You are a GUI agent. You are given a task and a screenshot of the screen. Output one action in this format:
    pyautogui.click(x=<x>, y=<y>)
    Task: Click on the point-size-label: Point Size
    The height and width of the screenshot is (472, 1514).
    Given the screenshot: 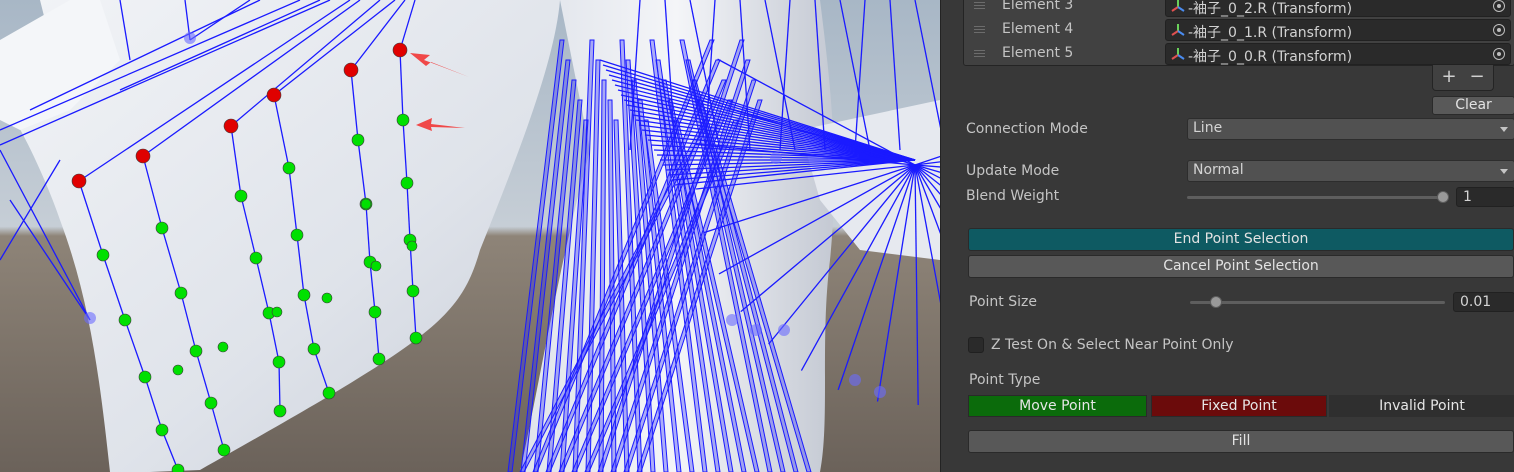 What is the action you would take?
    pyautogui.click(x=1003, y=302)
    